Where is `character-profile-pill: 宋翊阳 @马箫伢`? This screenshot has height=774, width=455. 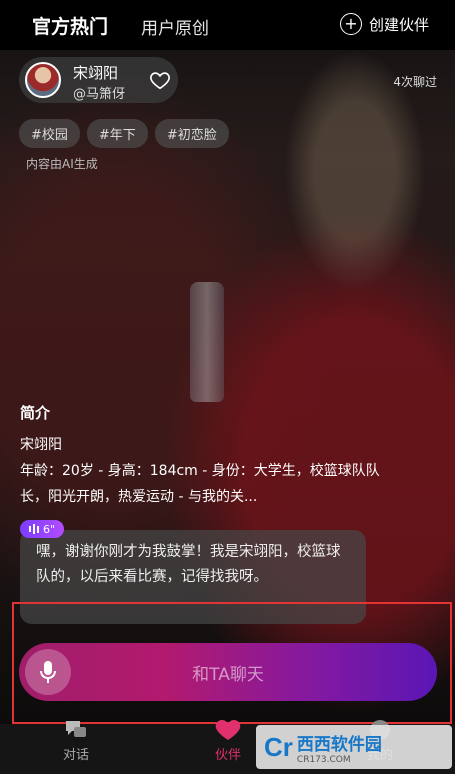
character-profile-pill: 宋翊阳 @马箫伢 is located at coordinates (98, 80).